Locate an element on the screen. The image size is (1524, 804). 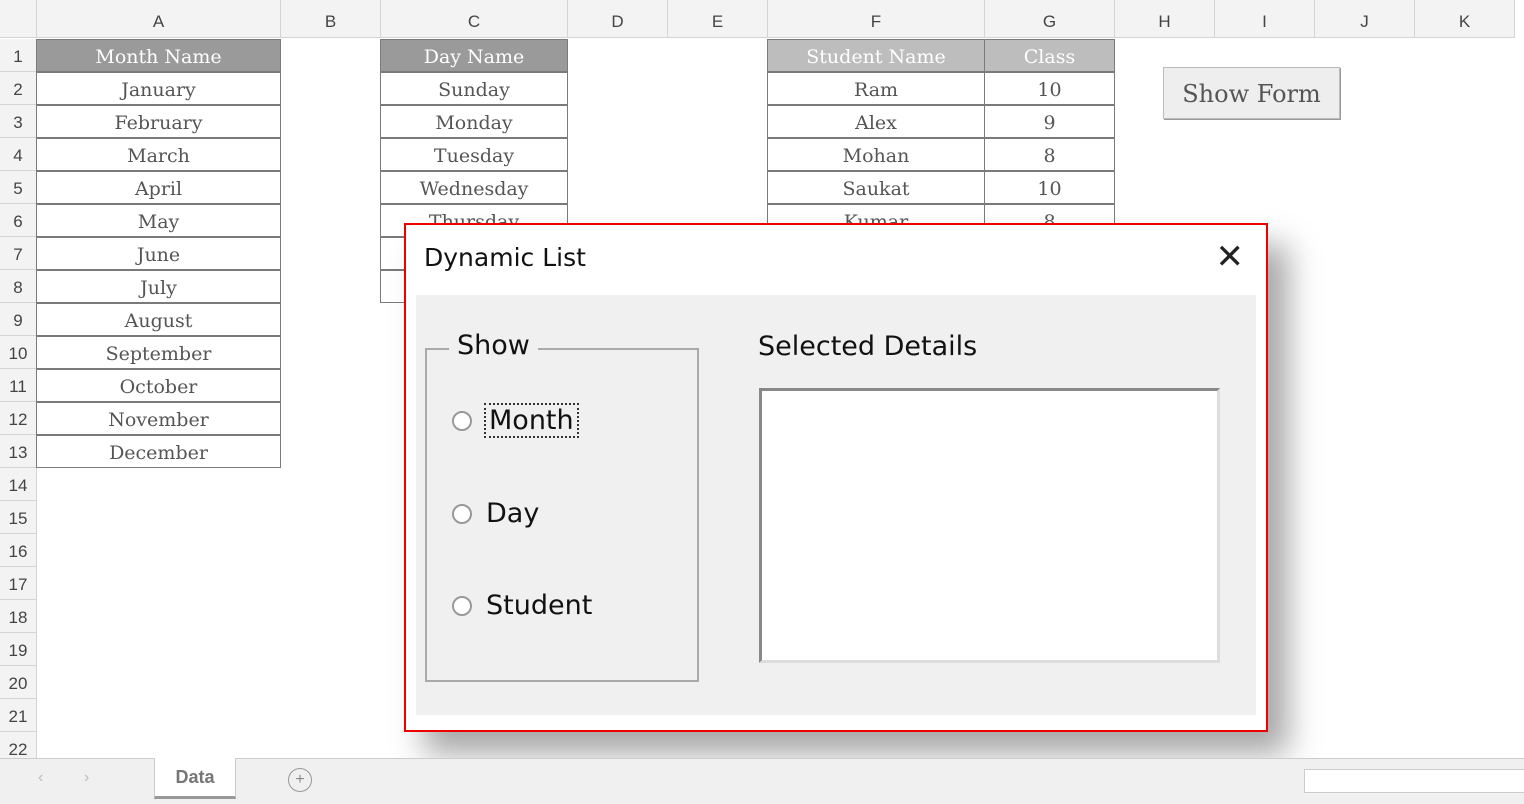
student-name-cell: Mohan is located at coordinates (876, 154).